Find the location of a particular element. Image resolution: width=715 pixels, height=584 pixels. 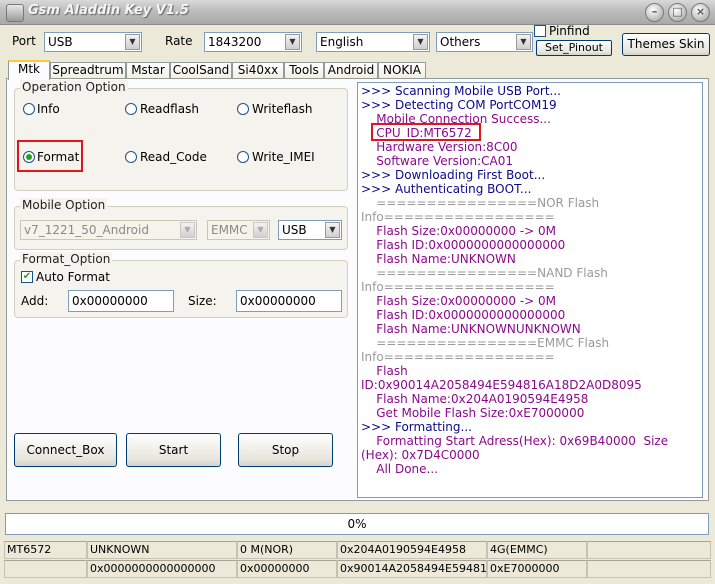

others-select: Others ▼ is located at coordinates (484, 42).